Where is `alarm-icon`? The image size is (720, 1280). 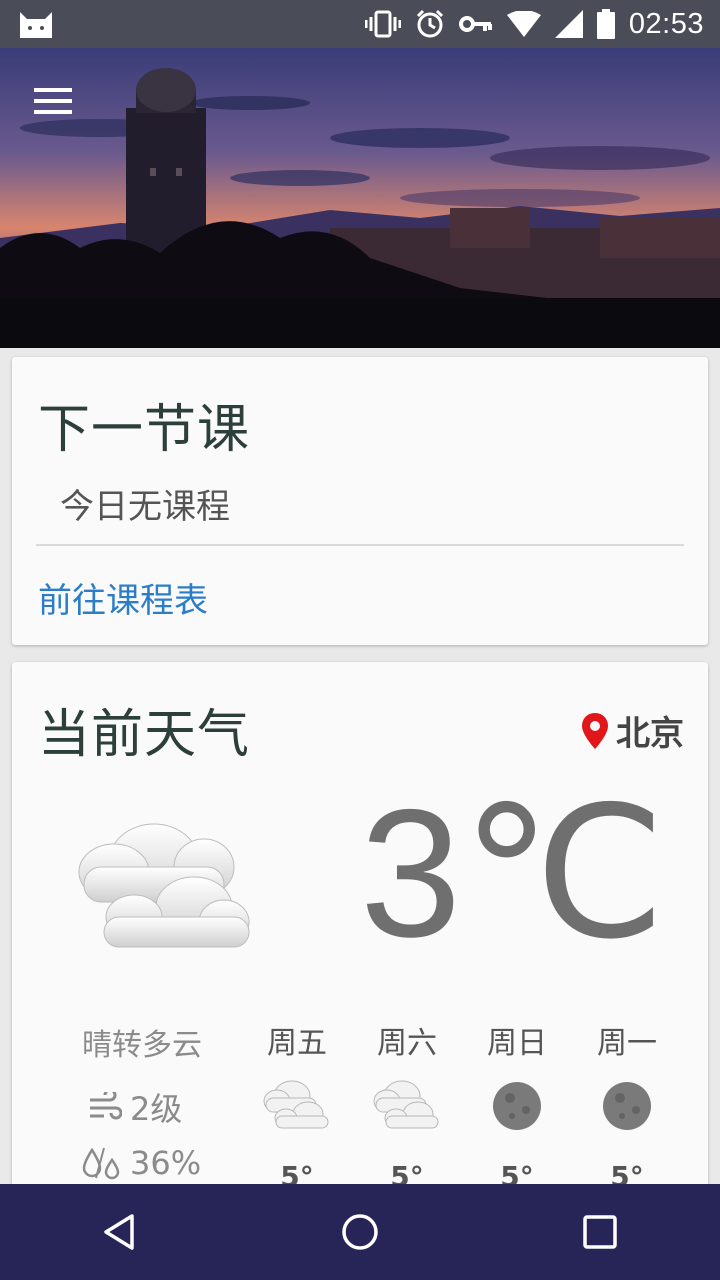
alarm-icon is located at coordinates (429, 23).